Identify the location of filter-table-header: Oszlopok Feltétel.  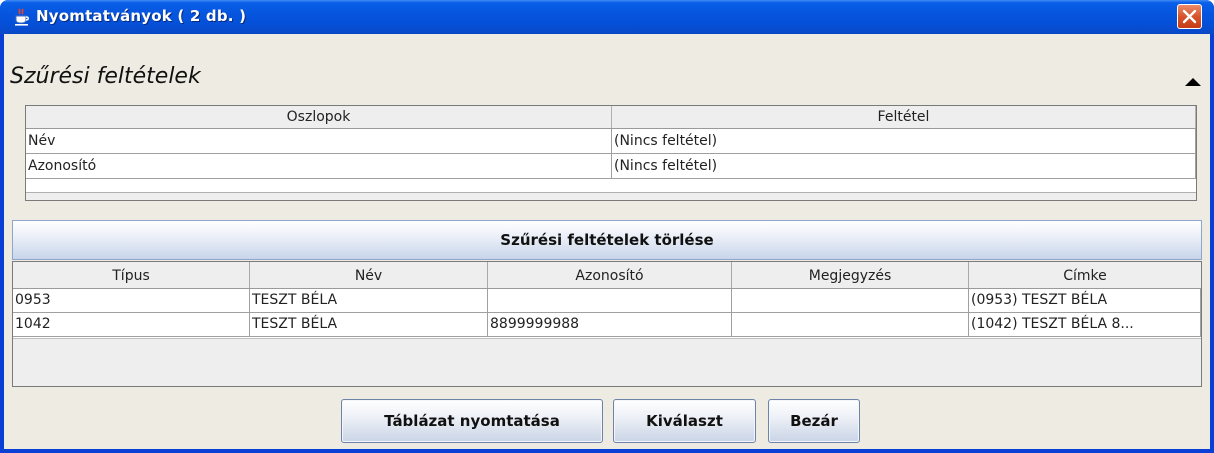
(611, 117).